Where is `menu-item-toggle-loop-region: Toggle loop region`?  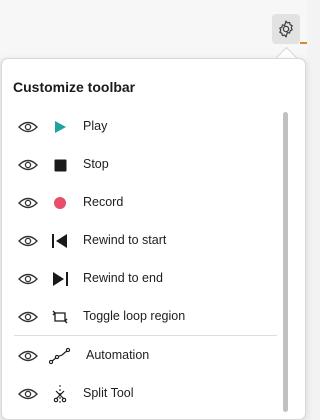 menu-item-toggle-loop-region: Toggle loop region is located at coordinates (143, 317).